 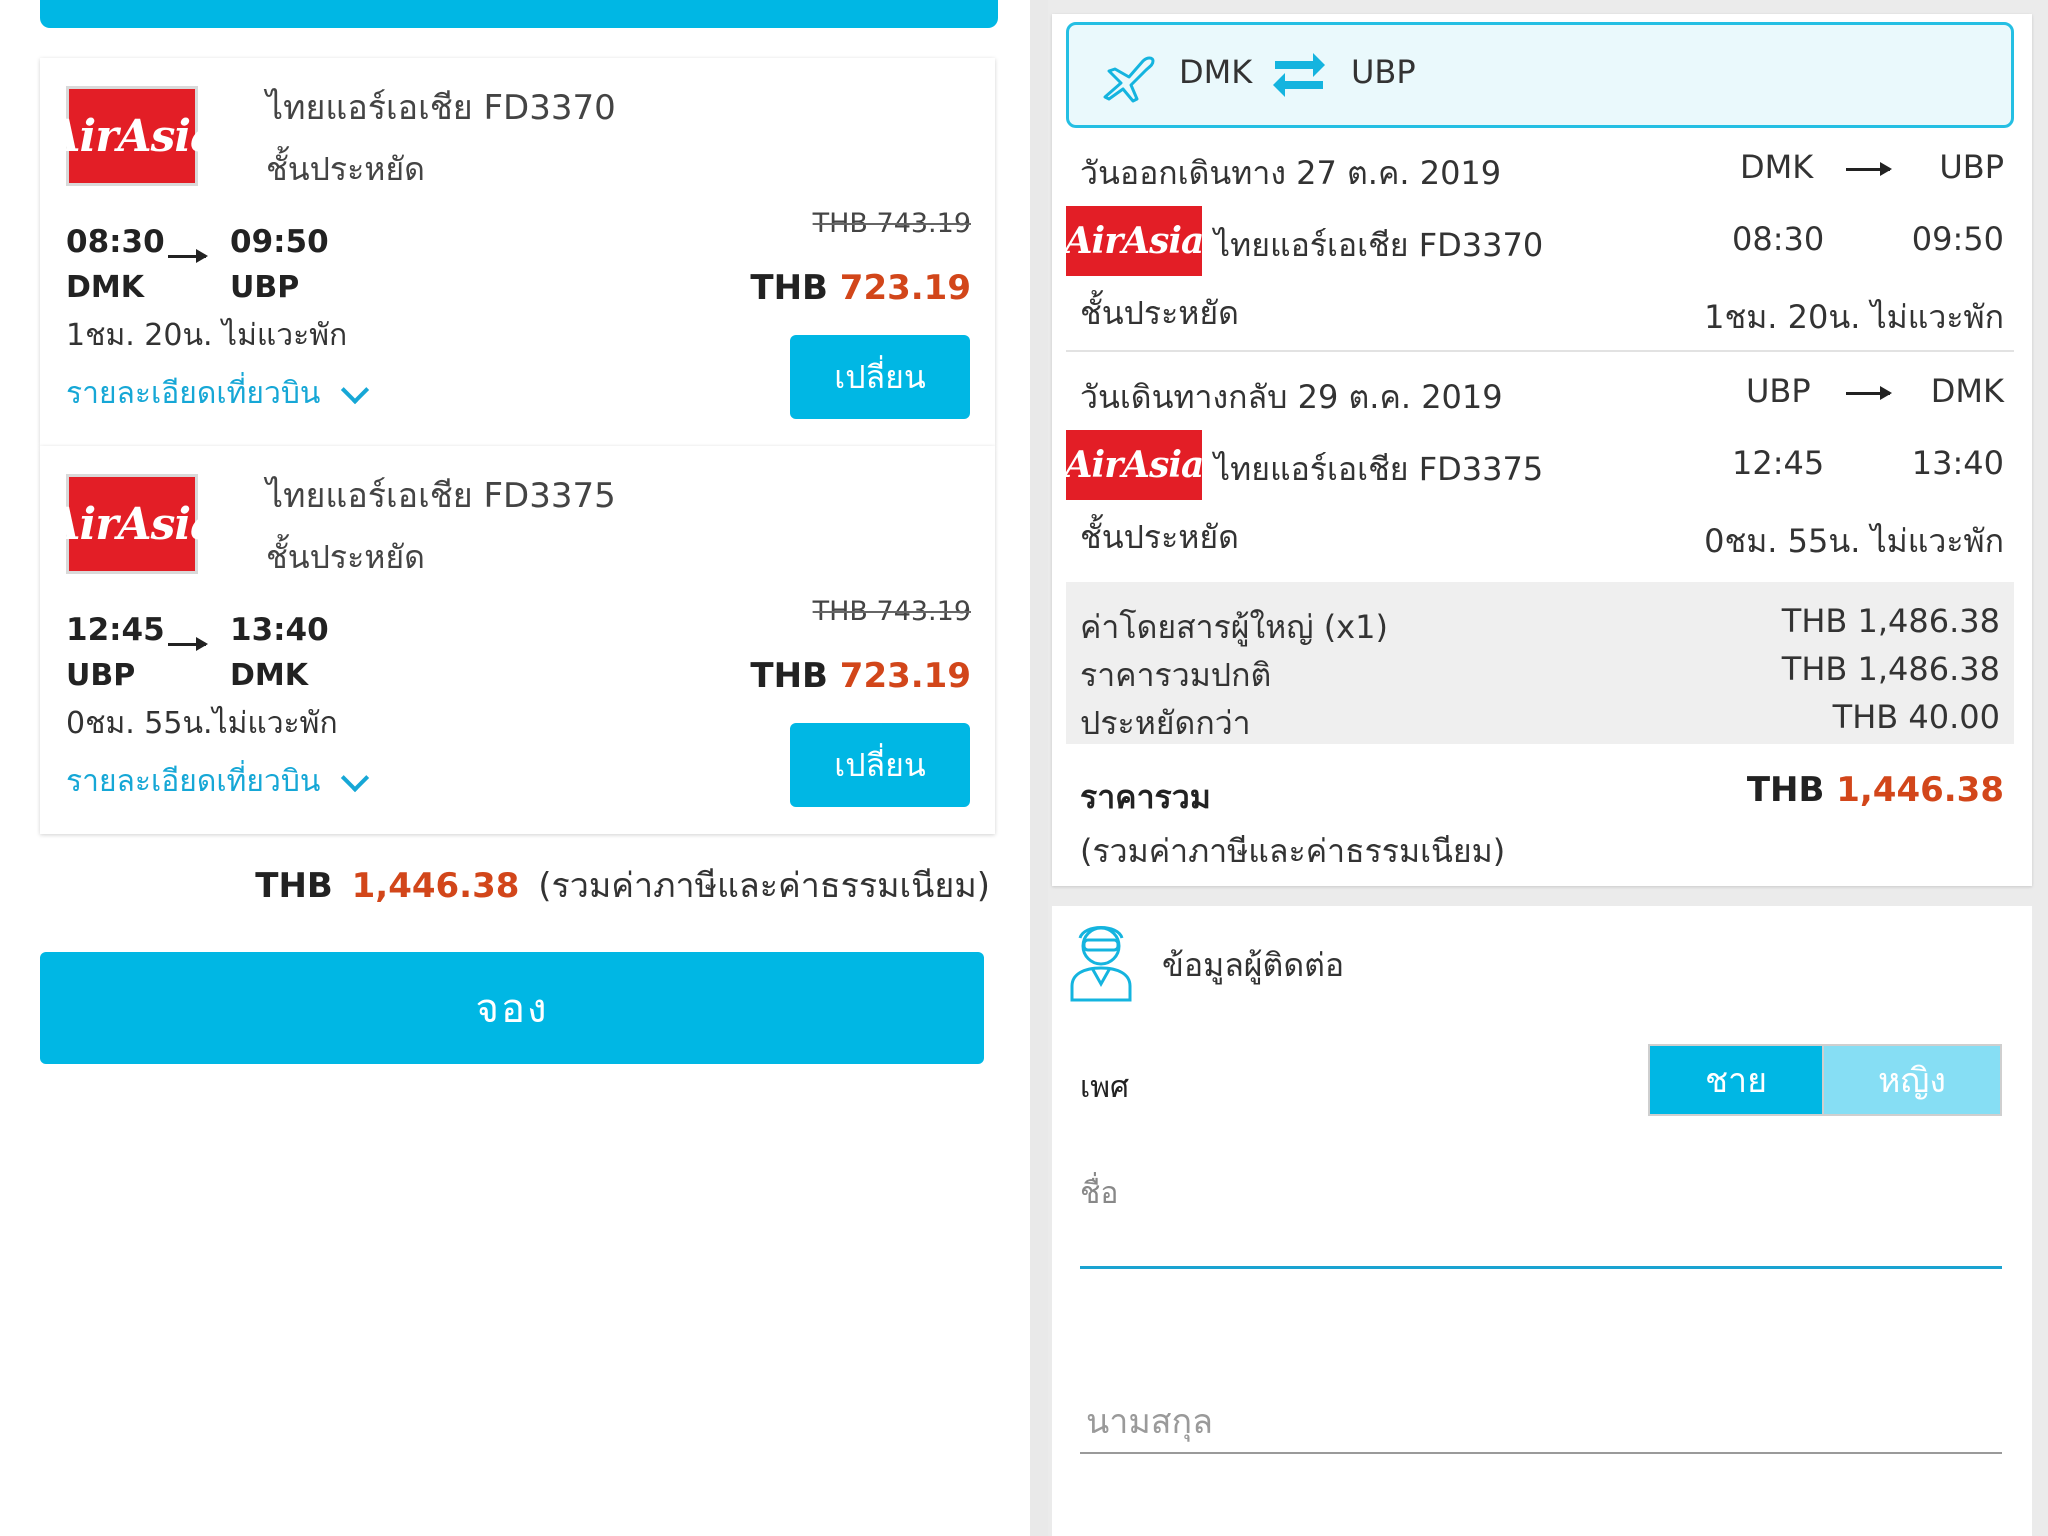 What do you see at coordinates (1785, 790) in the screenshot?
I see `grand-total-currency: THB` at bounding box center [1785, 790].